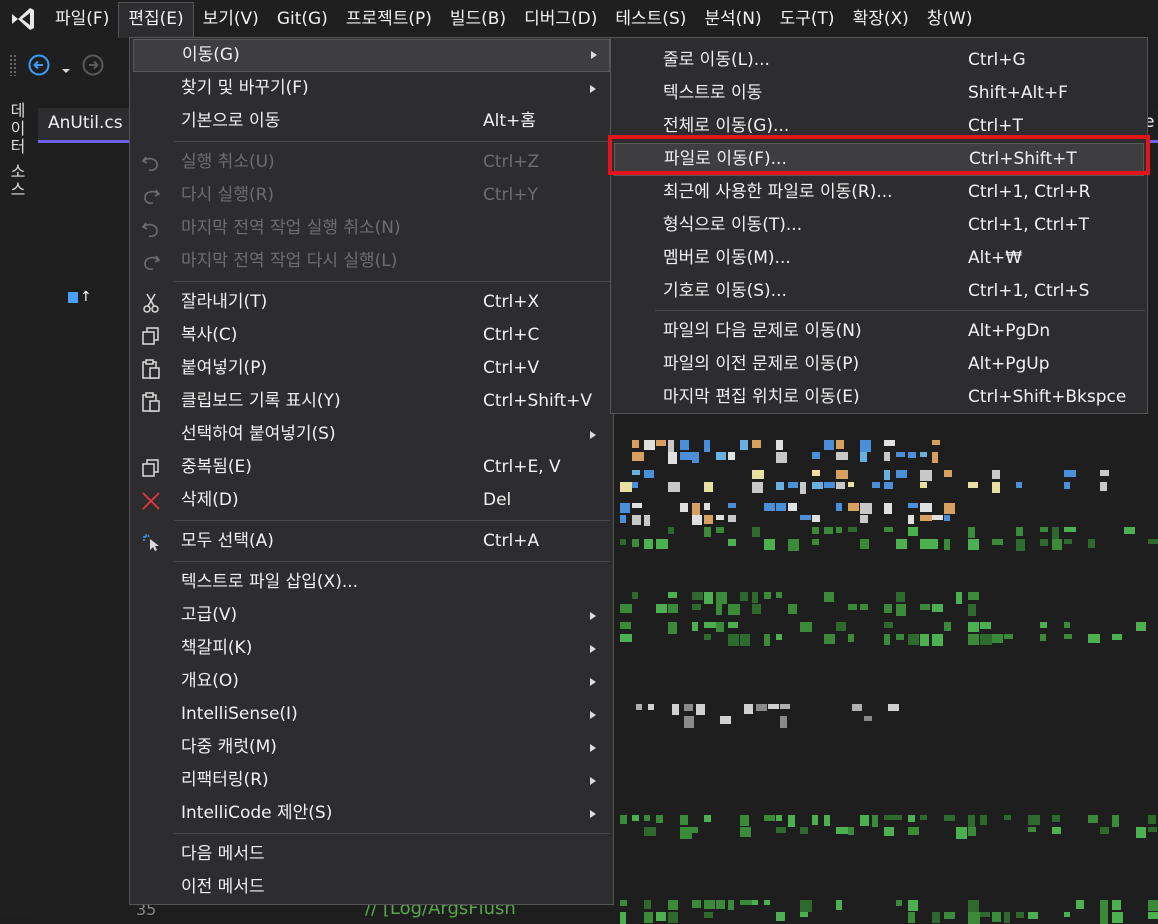 The width and height of the screenshot is (1158, 924). I want to click on back-arrow-icon, so click(39, 67).